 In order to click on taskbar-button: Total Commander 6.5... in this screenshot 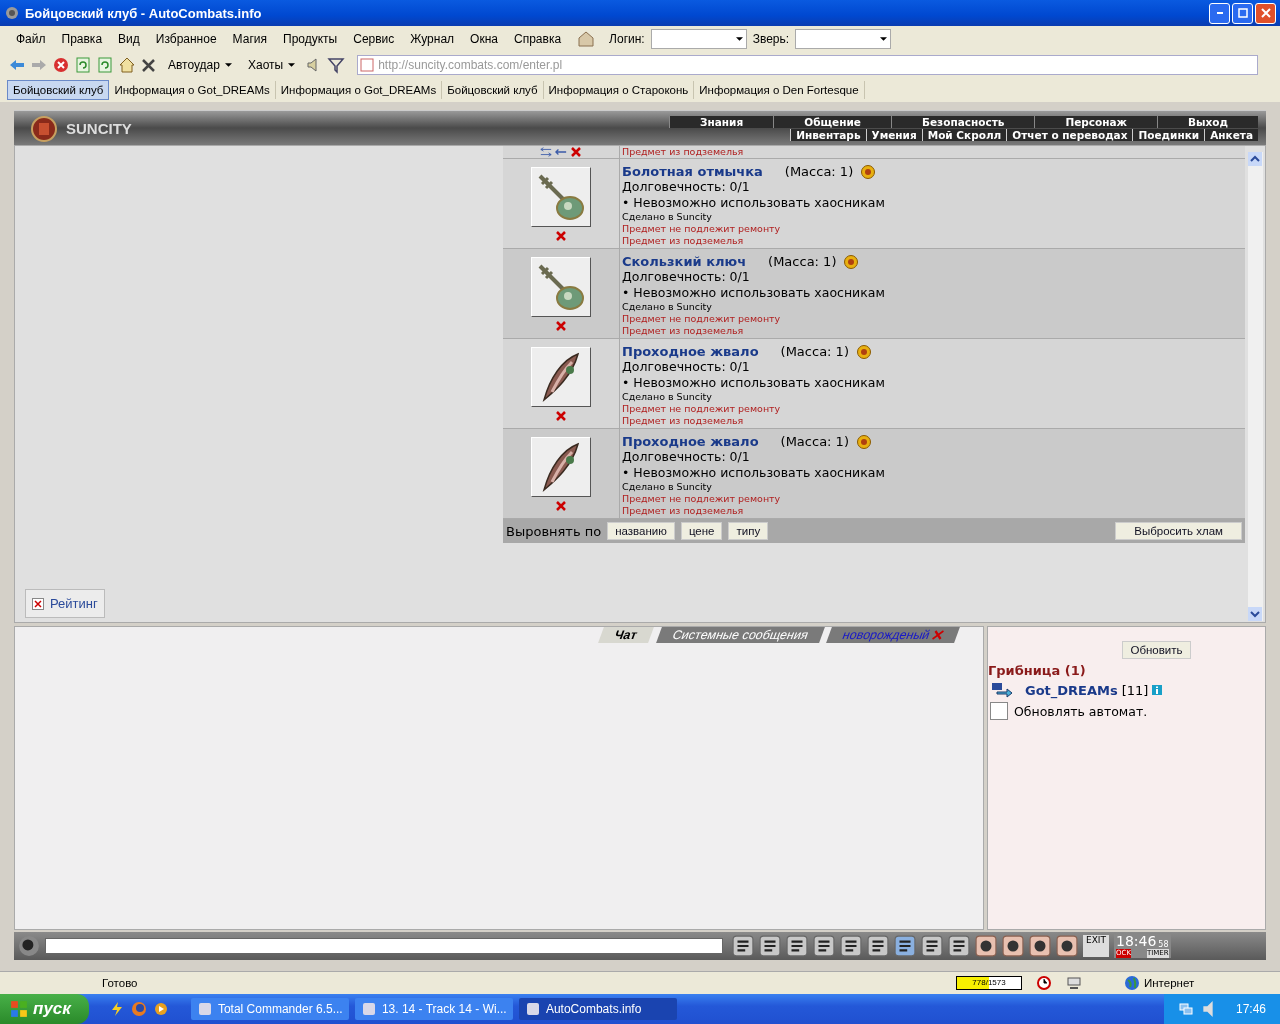, I will do `click(269, 1009)`.